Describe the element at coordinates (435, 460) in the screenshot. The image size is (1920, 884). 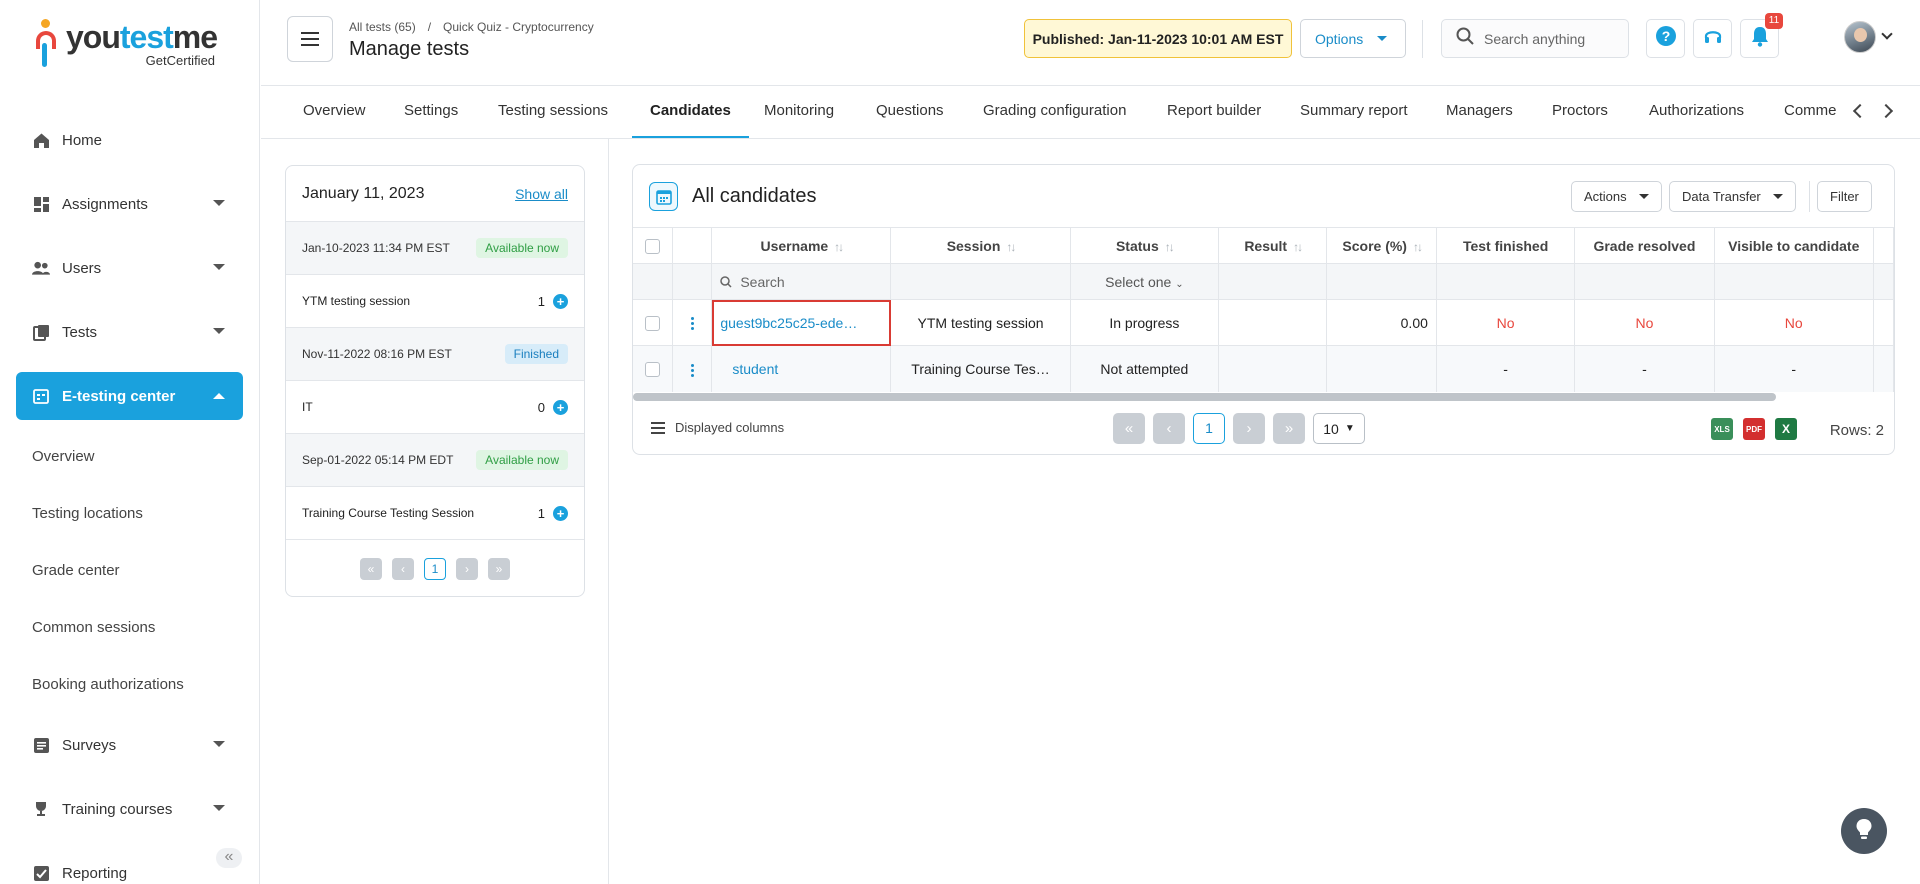
I see `session-time-row: Sep-01-2022 05:14 PM EDT Available now` at that location.